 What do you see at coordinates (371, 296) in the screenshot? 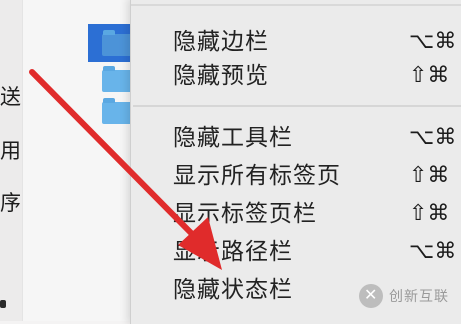
I see `brand-logo-icon` at bounding box center [371, 296].